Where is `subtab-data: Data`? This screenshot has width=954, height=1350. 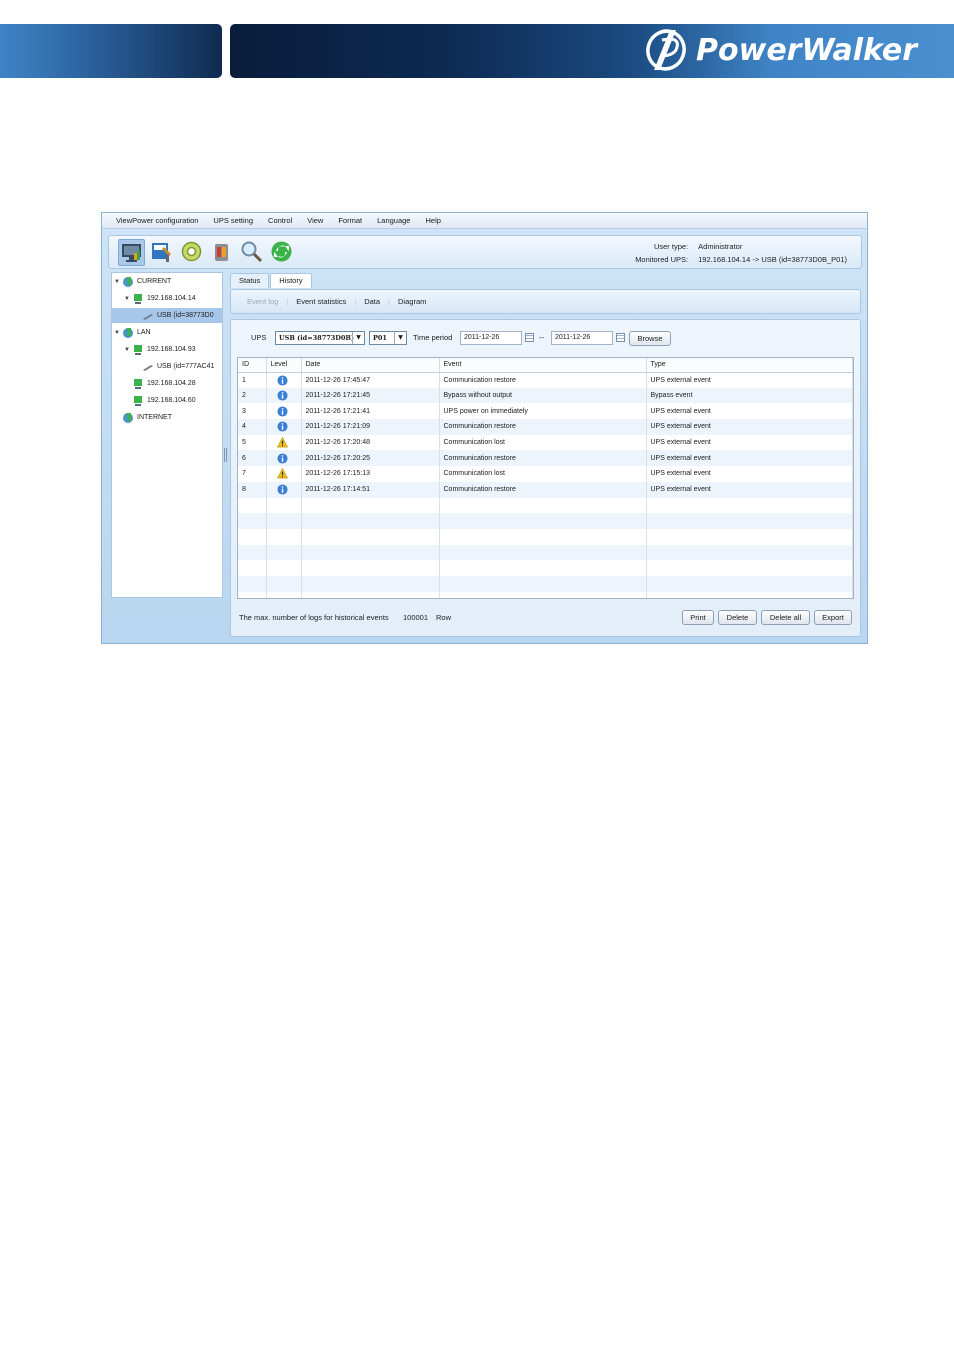
subtab-data: Data is located at coordinates (372, 301).